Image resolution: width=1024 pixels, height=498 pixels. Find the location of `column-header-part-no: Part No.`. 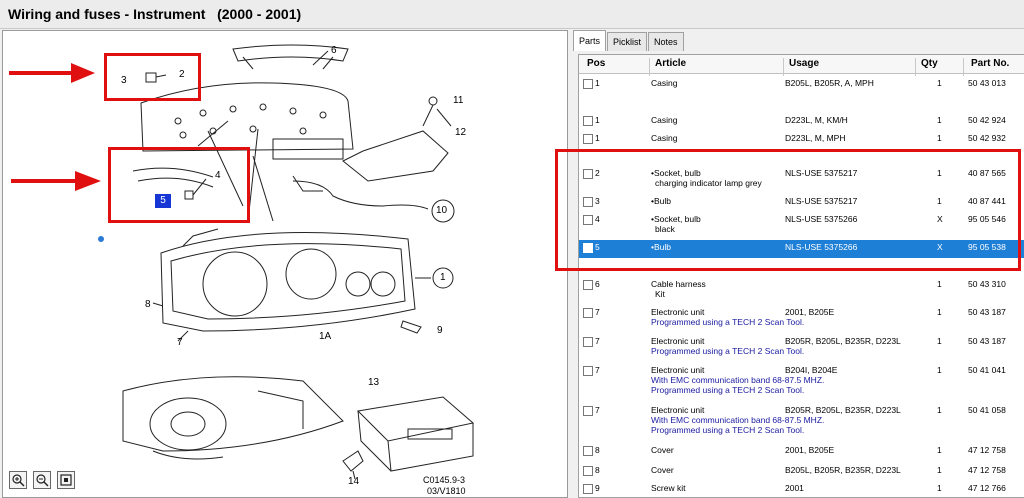

column-header-part-no: Part No. is located at coordinates (990, 63).